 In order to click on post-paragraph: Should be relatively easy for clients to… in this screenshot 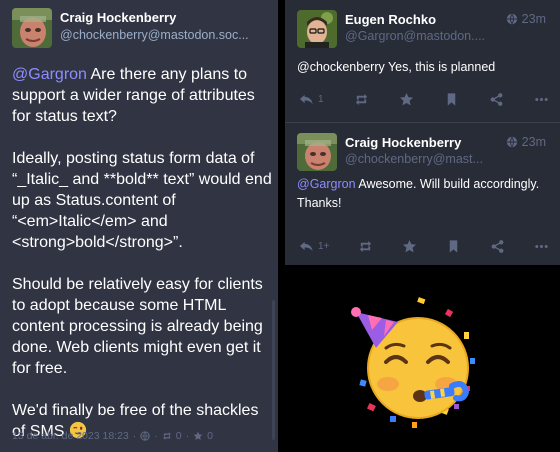, I will do `click(137, 326)`.